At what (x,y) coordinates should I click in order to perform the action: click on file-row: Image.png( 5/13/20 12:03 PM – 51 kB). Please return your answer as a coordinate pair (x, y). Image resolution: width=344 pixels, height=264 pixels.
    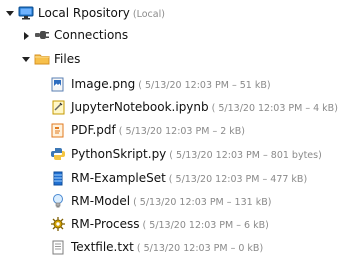
    Looking at the image, I should click on (172, 84).